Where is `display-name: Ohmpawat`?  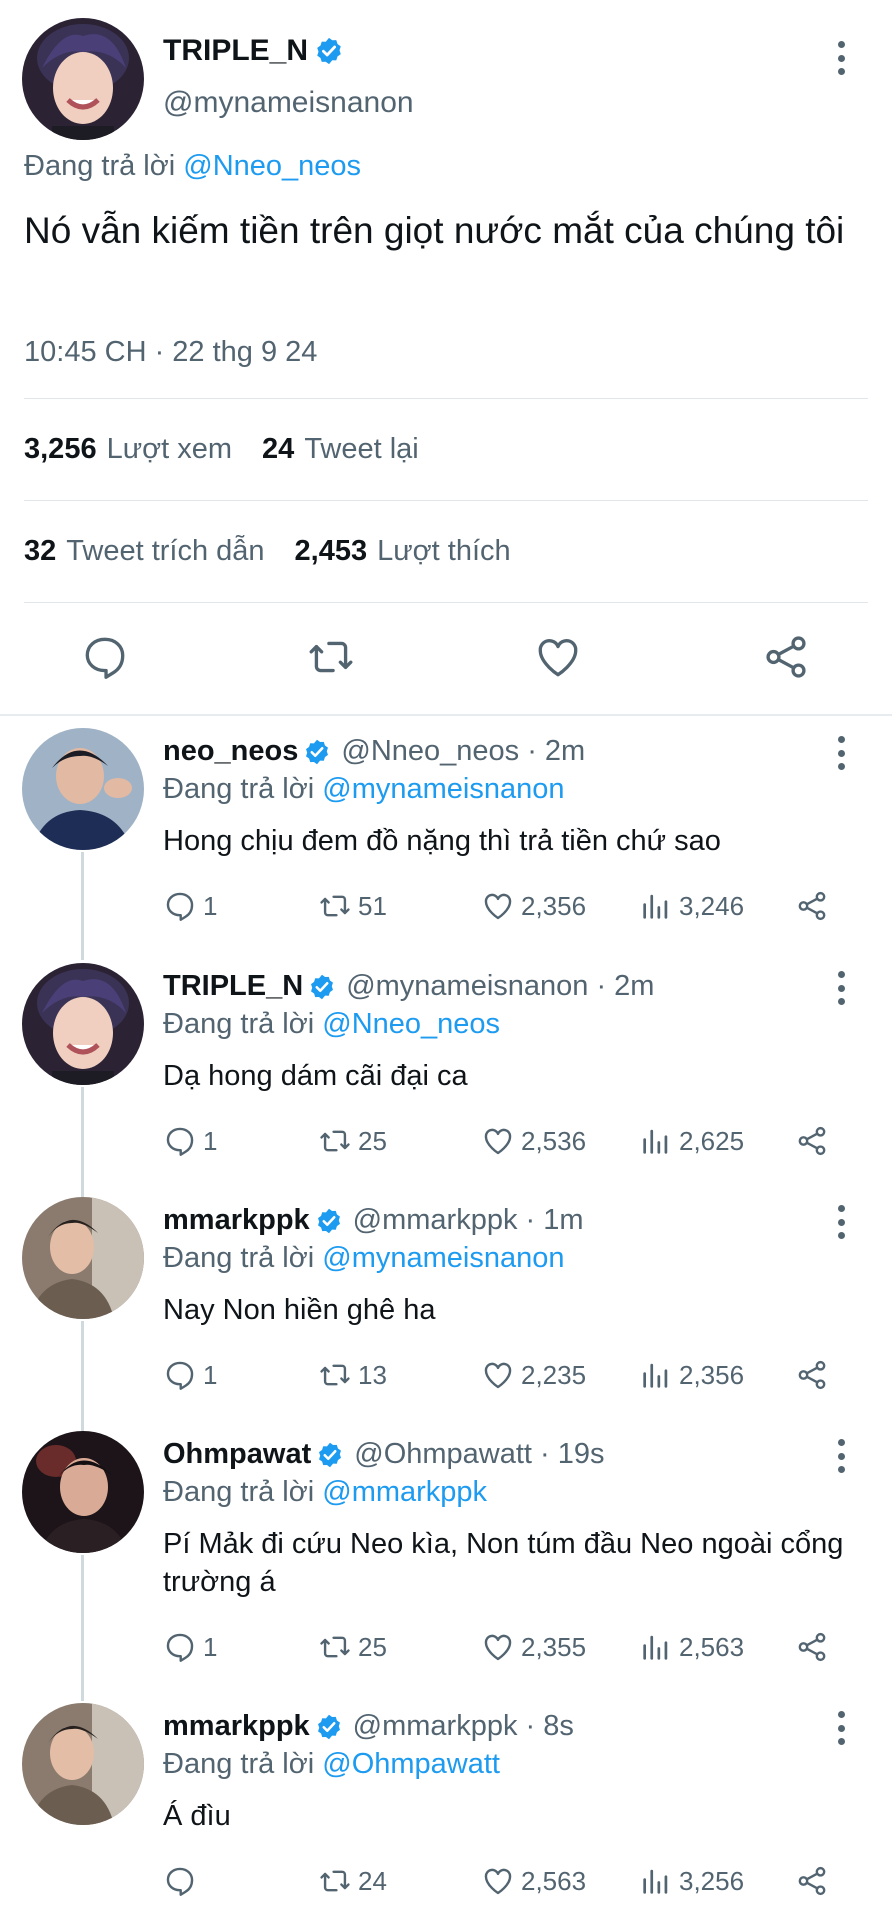 display-name: Ohmpawat is located at coordinates (237, 1454).